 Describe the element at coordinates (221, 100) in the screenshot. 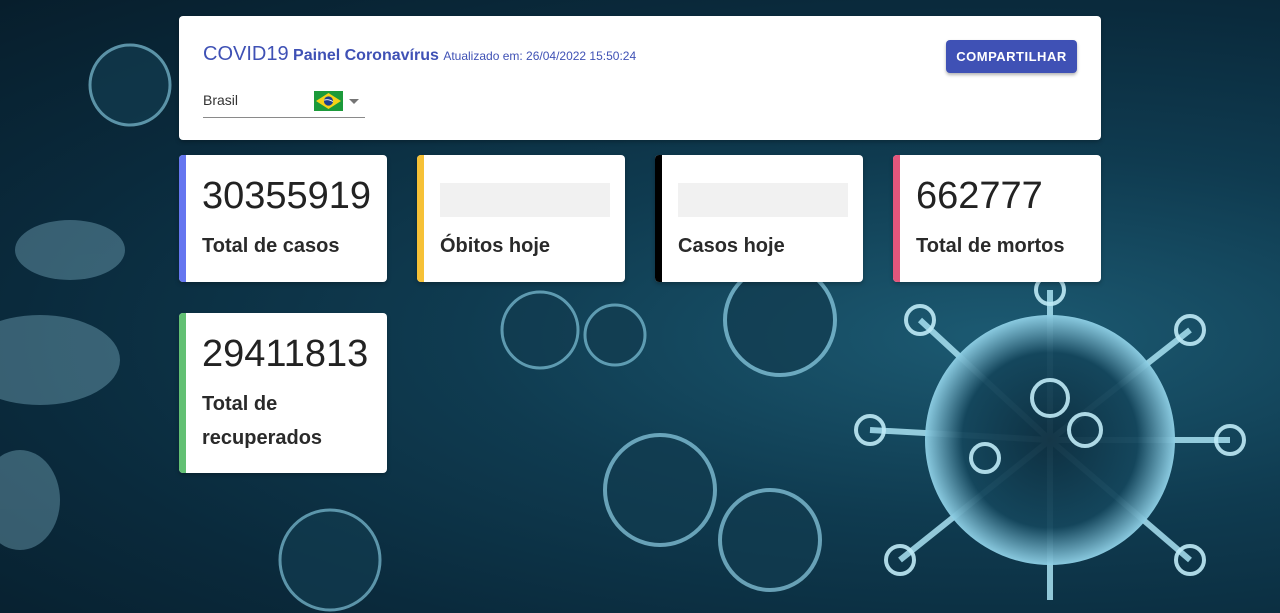

I see `country-select-value: Brasil` at that location.